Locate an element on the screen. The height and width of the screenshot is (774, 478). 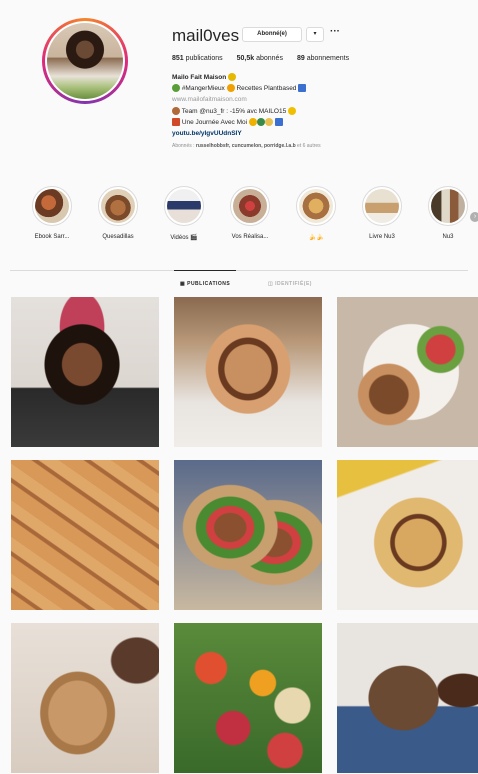
highlight-item: Livre Nu3 is located at coordinates (382, 213).